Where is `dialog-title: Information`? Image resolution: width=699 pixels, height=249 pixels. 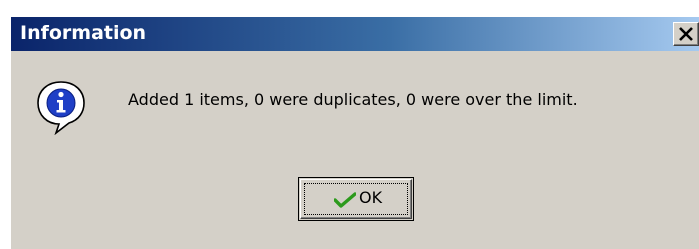
dialog-title: Information is located at coordinates (83, 33).